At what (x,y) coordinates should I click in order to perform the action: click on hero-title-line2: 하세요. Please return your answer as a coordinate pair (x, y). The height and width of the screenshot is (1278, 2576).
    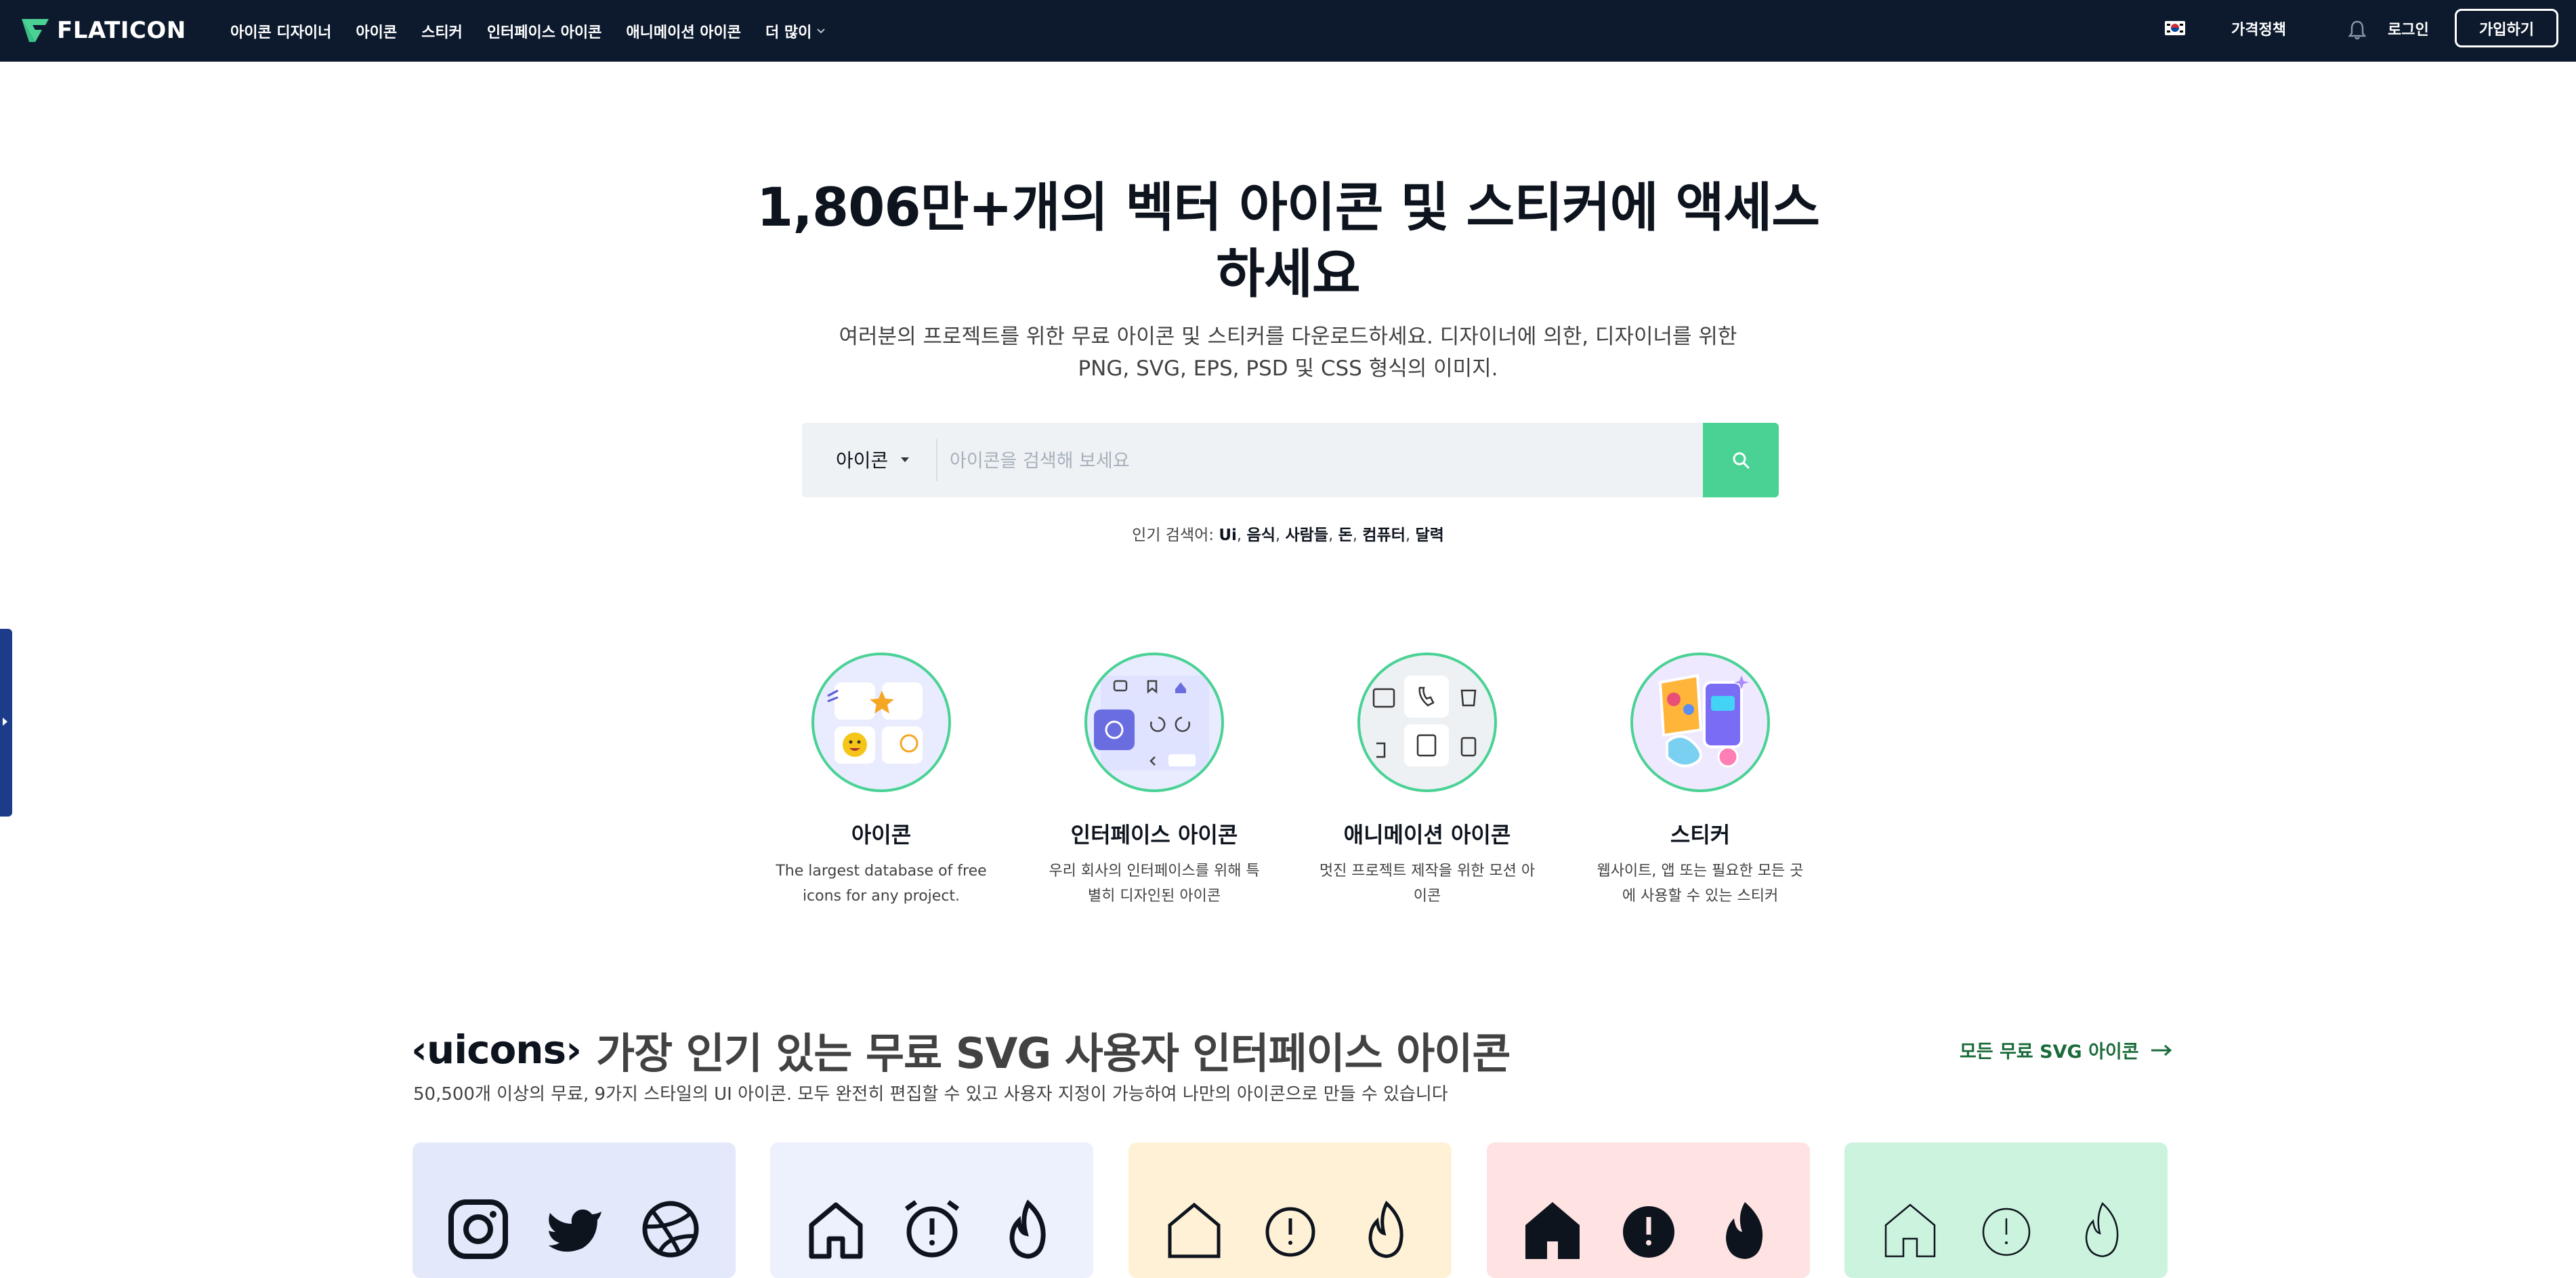
    Looking at the image, I should click on (1288, 274).